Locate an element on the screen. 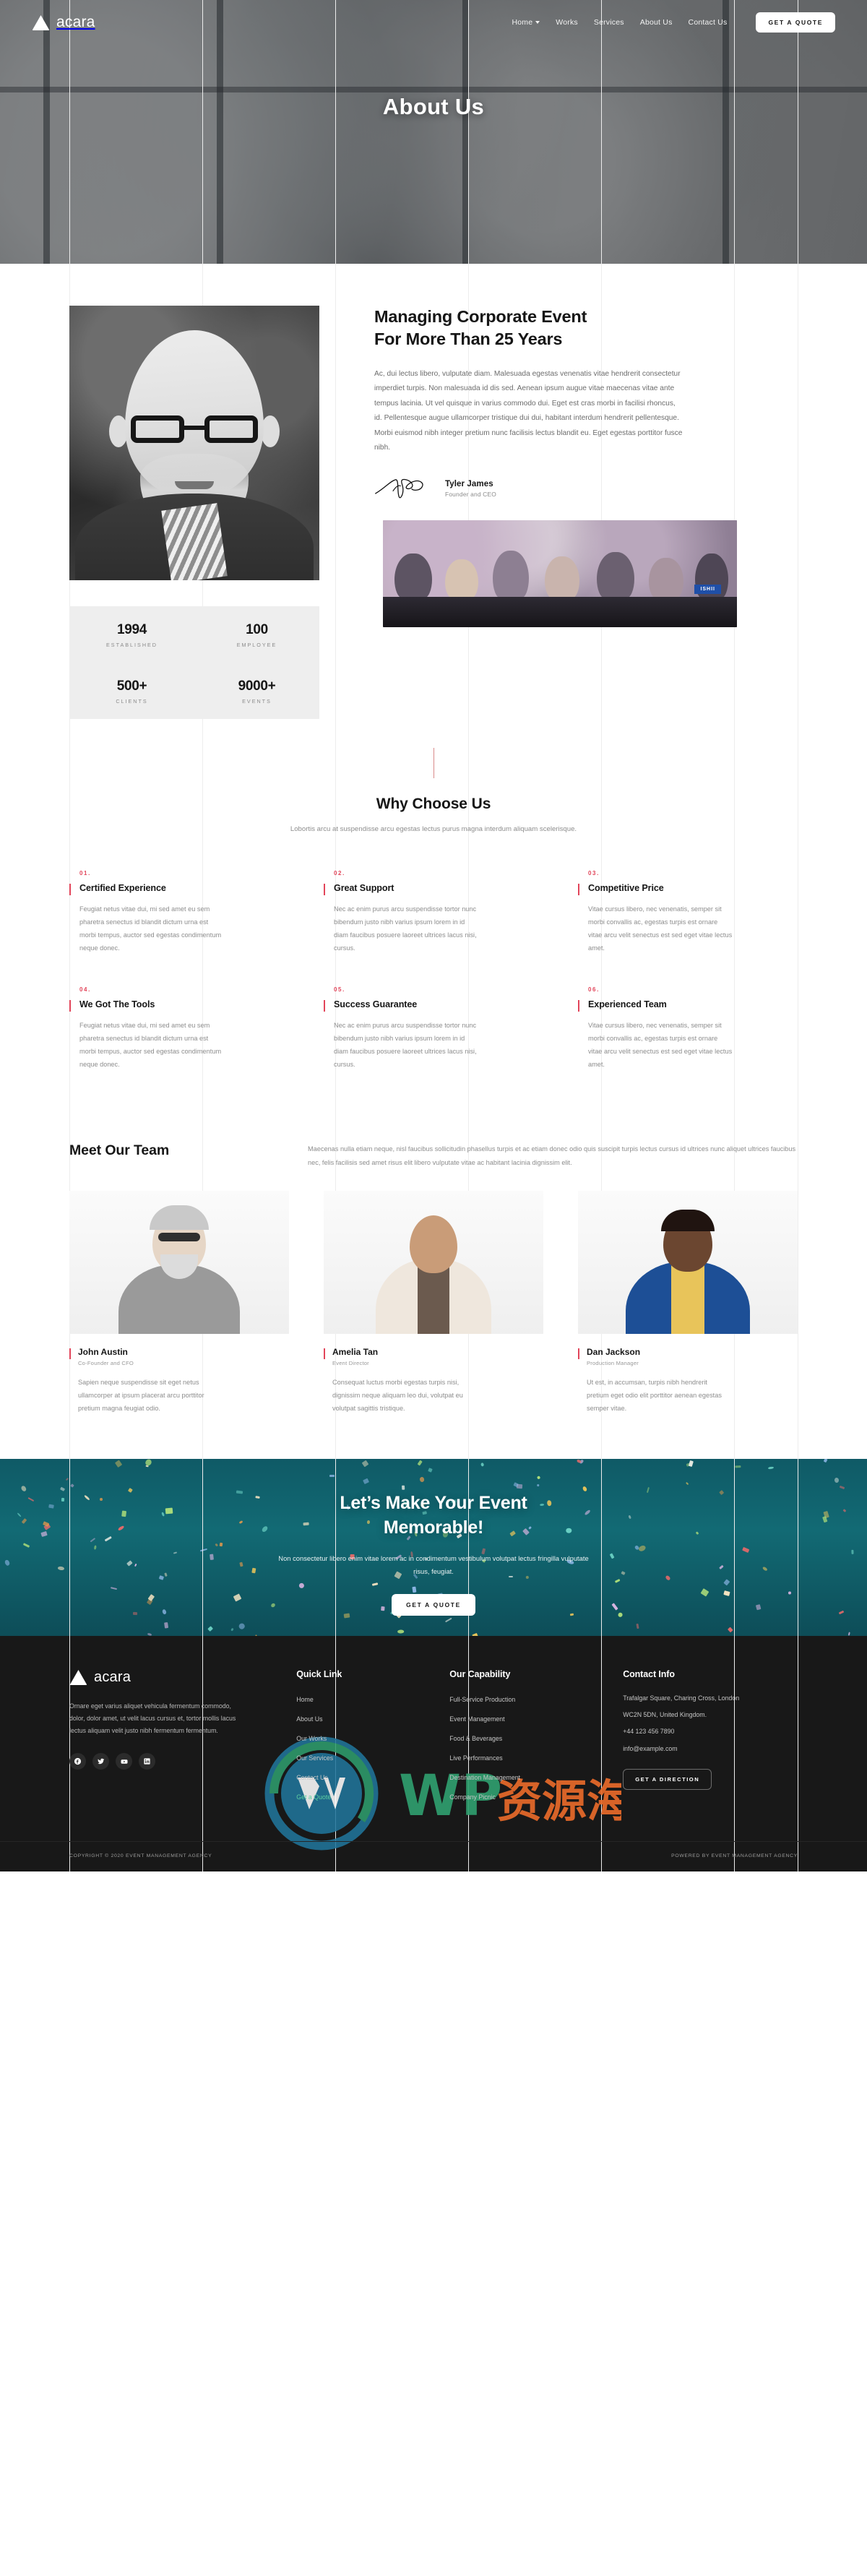  founder-name: Tyler James is located at coordinates (469, 483).